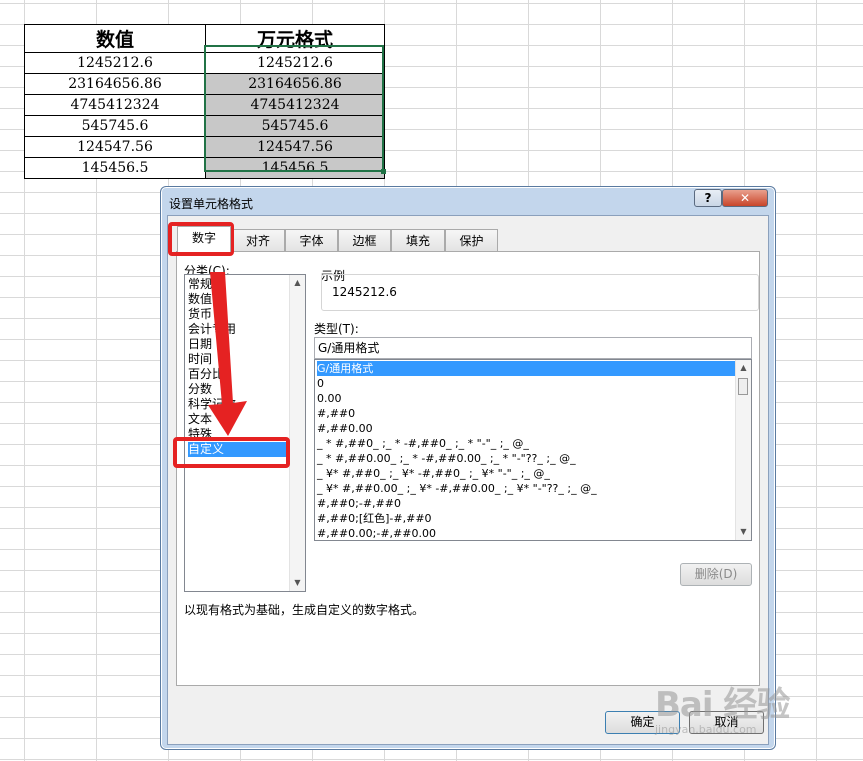 The image size is (863, 761). I want to click on tab-border: 边框, so click(364, 240).